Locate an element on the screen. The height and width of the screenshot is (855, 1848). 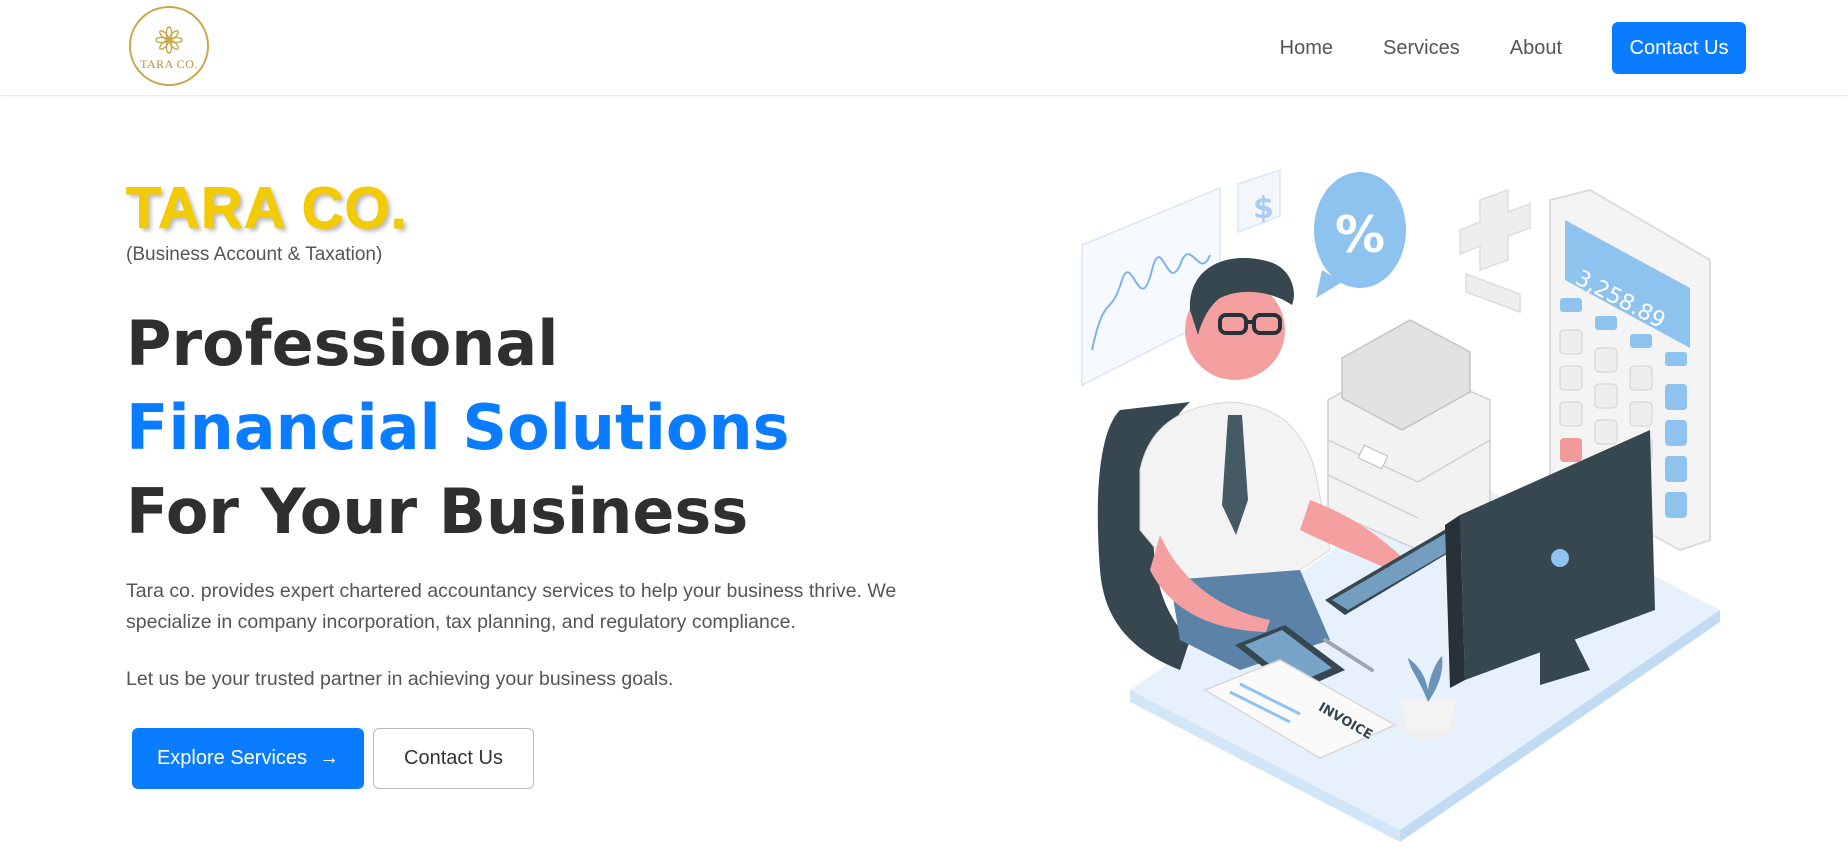
brand-title: TARA CO. is located at coordinates (267, 208).